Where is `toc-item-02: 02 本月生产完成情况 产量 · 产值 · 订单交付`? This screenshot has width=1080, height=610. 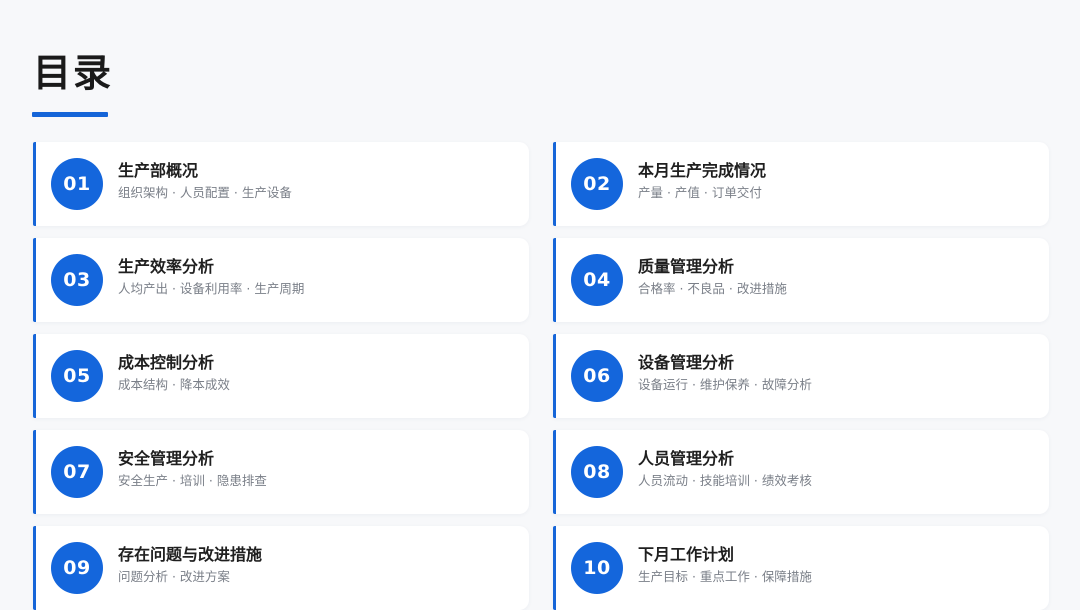 toc-item-02: 02 本月生产完成情况 产量 · 产值 · 订单交付 is located at coordinates (801, 184).